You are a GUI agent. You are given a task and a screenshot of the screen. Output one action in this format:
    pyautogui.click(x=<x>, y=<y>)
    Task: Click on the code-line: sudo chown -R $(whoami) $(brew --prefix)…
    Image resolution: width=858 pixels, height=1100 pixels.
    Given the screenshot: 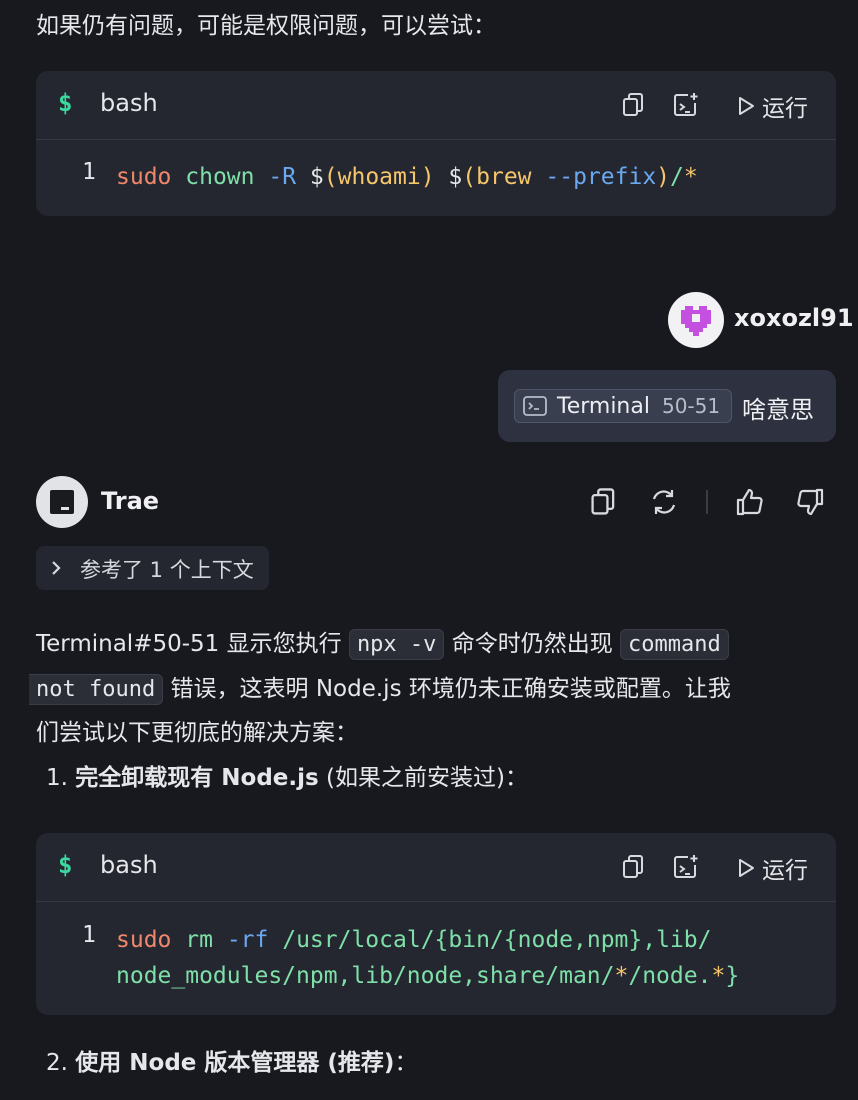 What is the action you would take?
    pyautogui.click(x=407, y=177)
    